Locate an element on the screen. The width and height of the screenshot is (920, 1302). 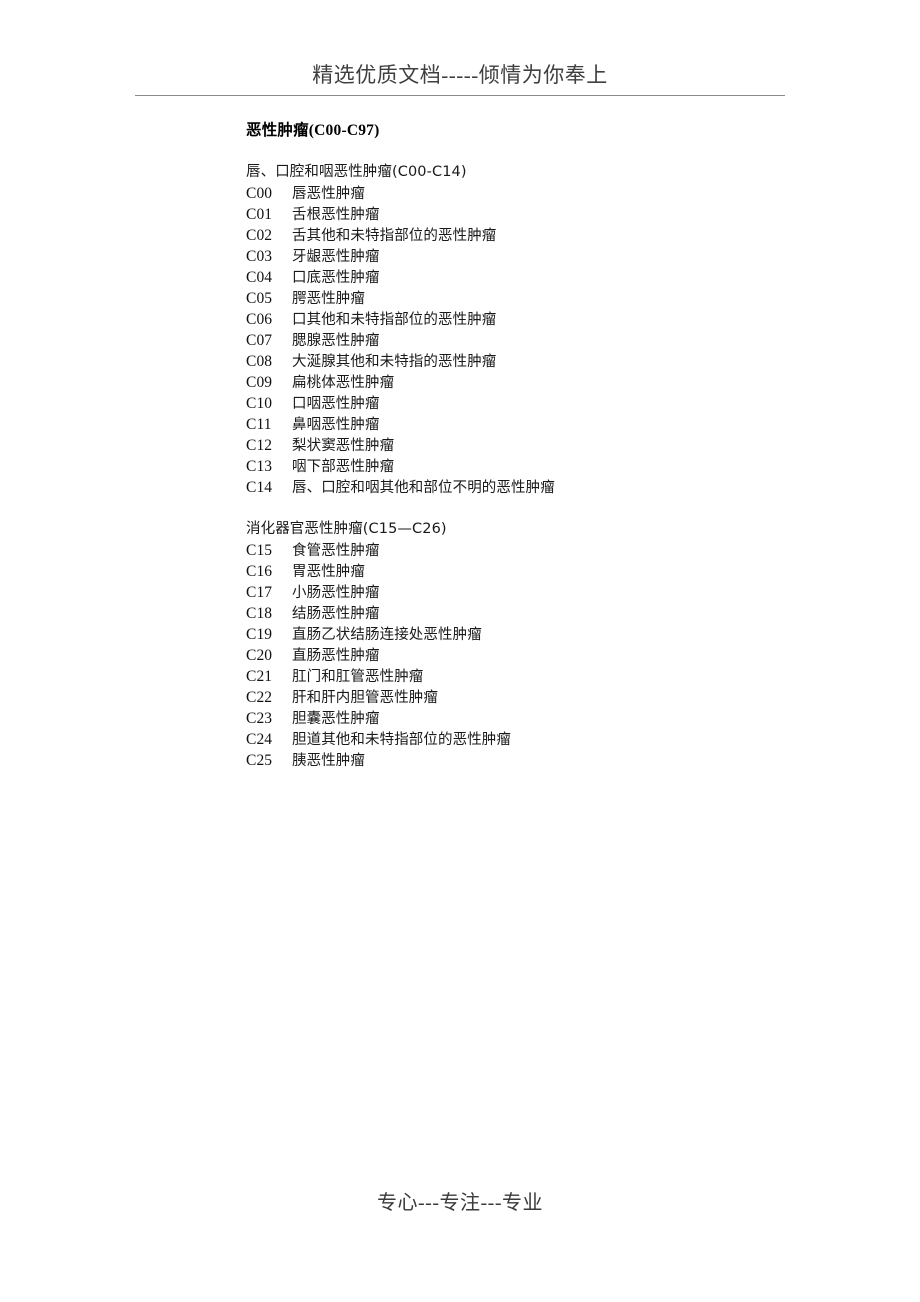
code-row: C21 肛门和肛管恶性肿瘤 is located at coordinates (556, 676).